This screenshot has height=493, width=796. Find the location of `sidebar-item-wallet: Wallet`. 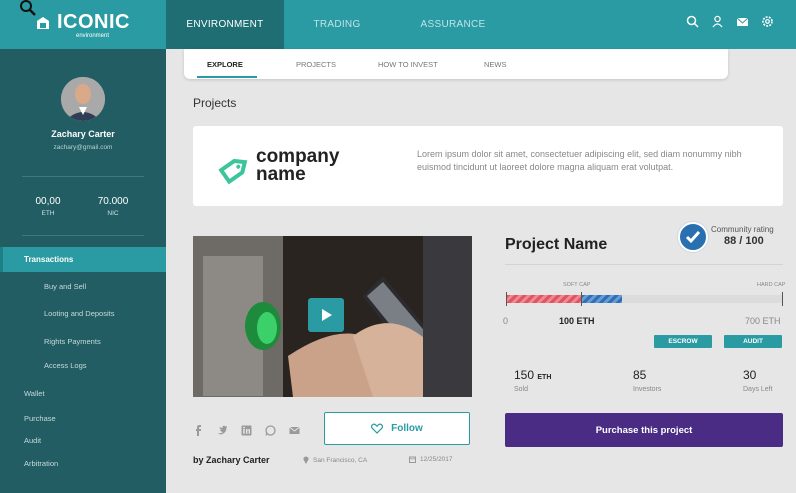

sidebar-item-wallet: Wallet is located at coordinates (34, 393).